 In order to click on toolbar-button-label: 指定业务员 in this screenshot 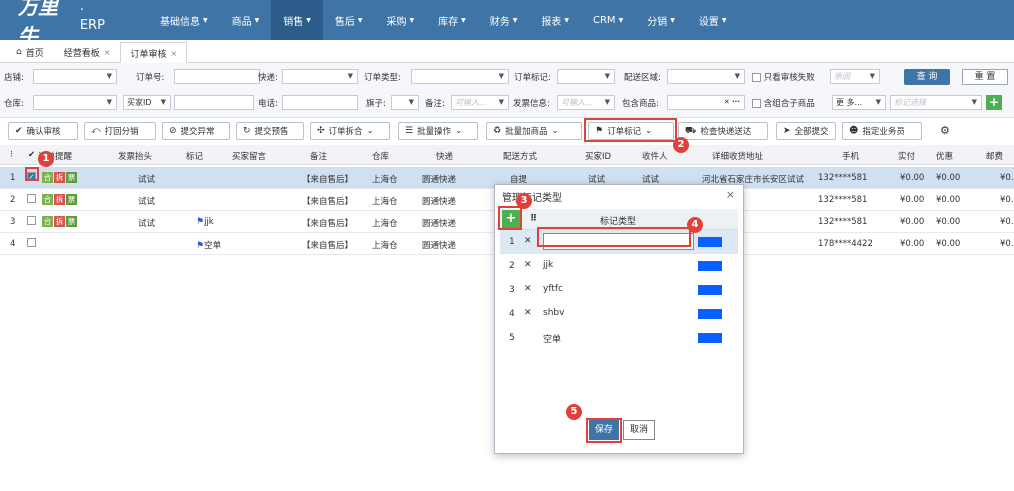, I will do `click(883, 132)`.